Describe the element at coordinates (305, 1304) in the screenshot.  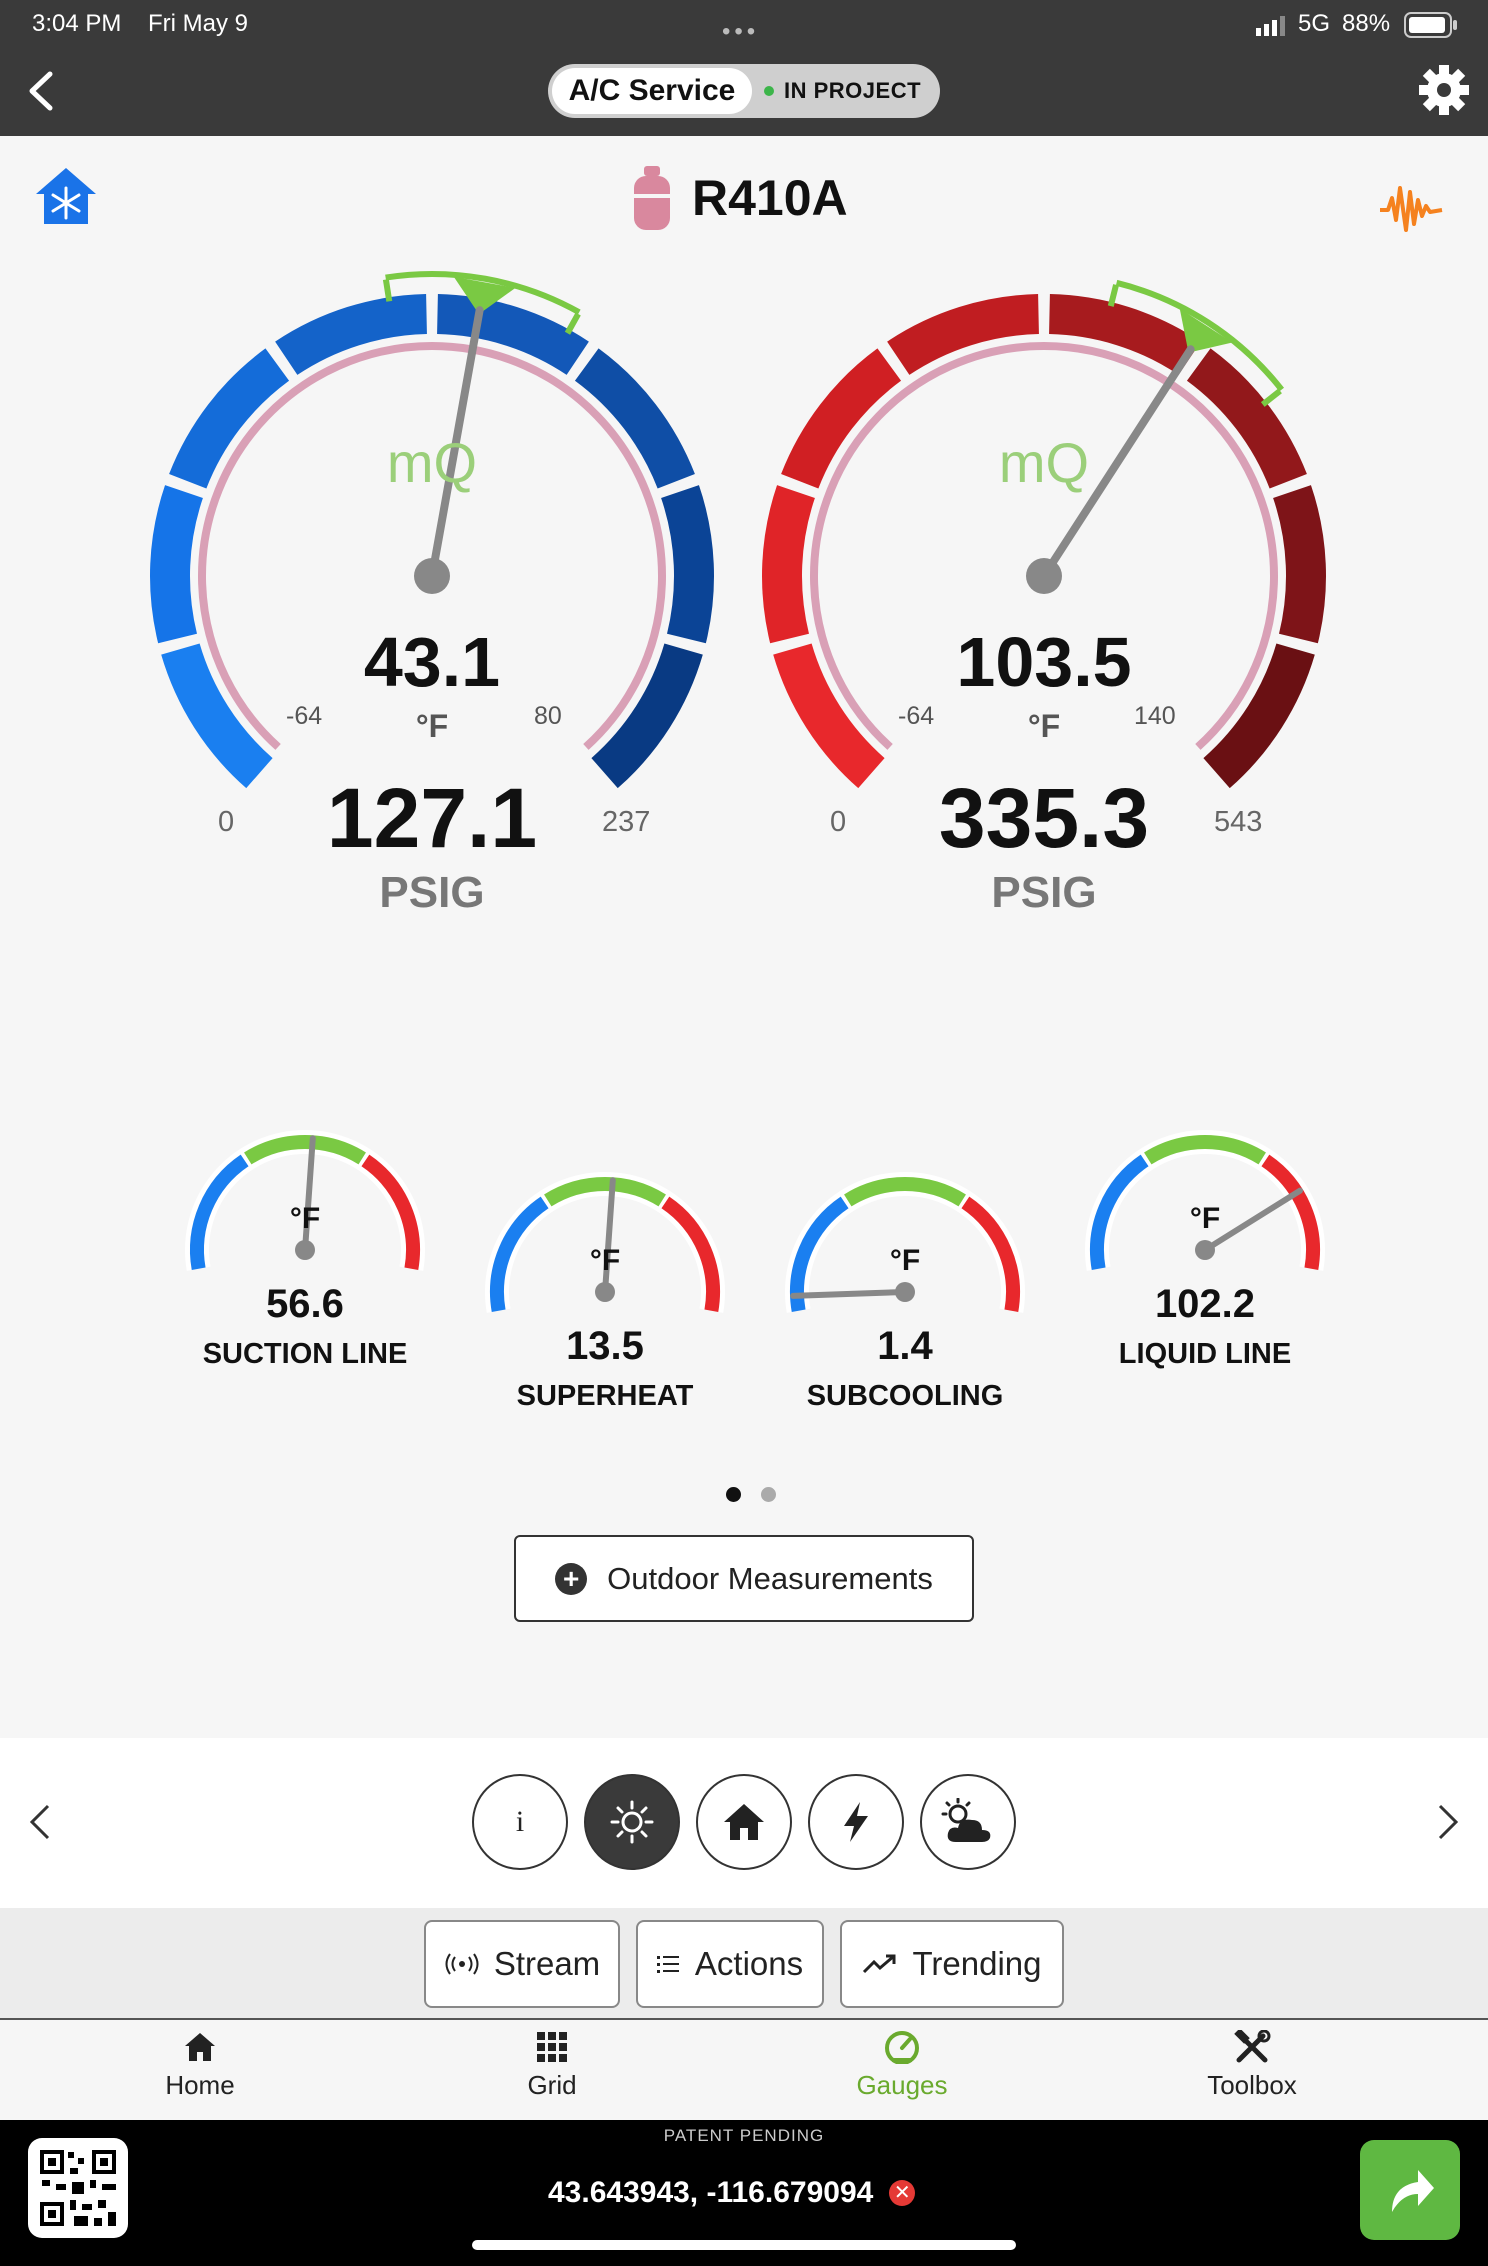
I see `mini-gauge-value: 56.6` at that location.